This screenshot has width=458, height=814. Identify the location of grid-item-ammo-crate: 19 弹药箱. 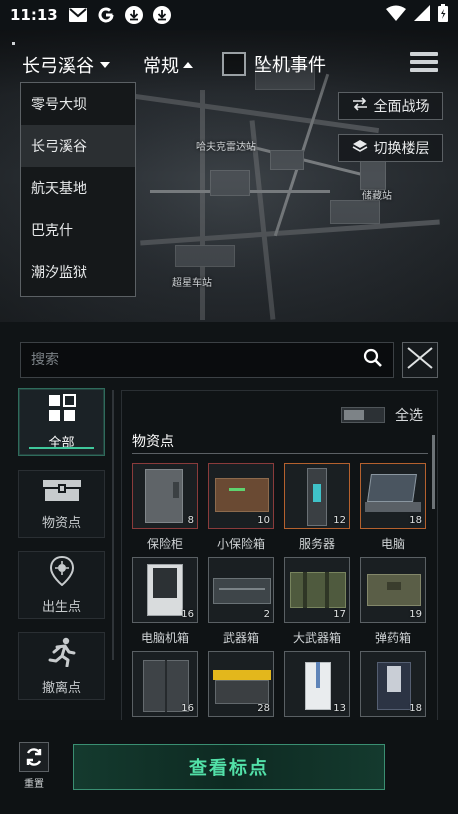
(393, 601).